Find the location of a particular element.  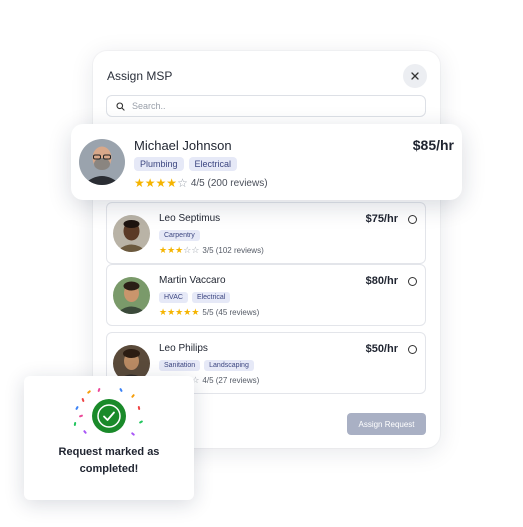

star-rating: ★ ★ ★ ☆ ☆ is located at coordinates (179, 250).